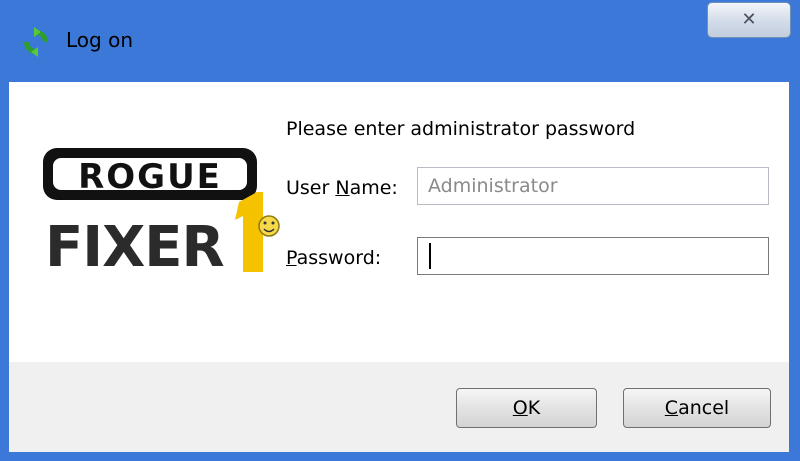 The width and height of the screenshot is (800, 461). I want to click on close-icon: ✕, so click(749, 19).